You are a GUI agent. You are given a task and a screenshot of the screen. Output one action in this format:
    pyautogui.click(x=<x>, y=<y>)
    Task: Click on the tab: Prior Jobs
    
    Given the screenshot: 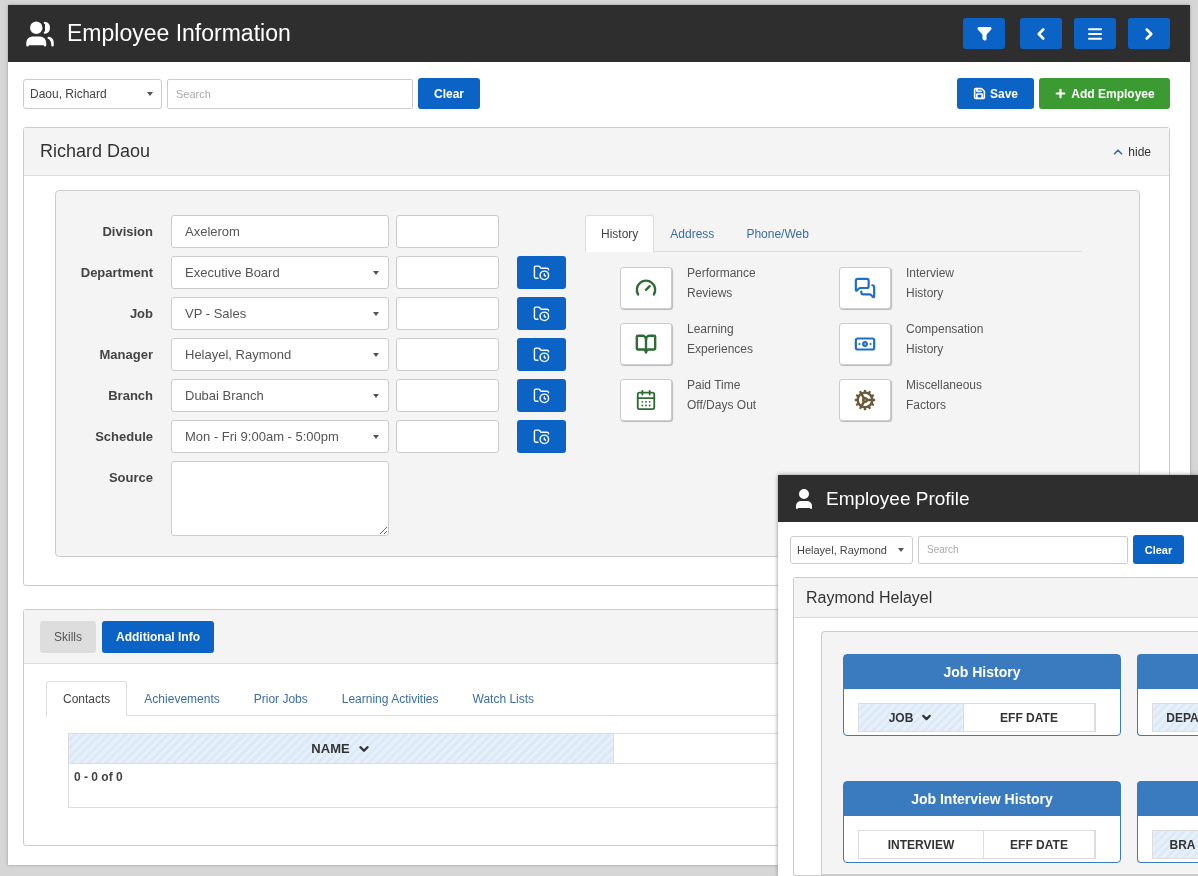 What is the action you would take?
    pyautogui.click(x=280, y=698)
    